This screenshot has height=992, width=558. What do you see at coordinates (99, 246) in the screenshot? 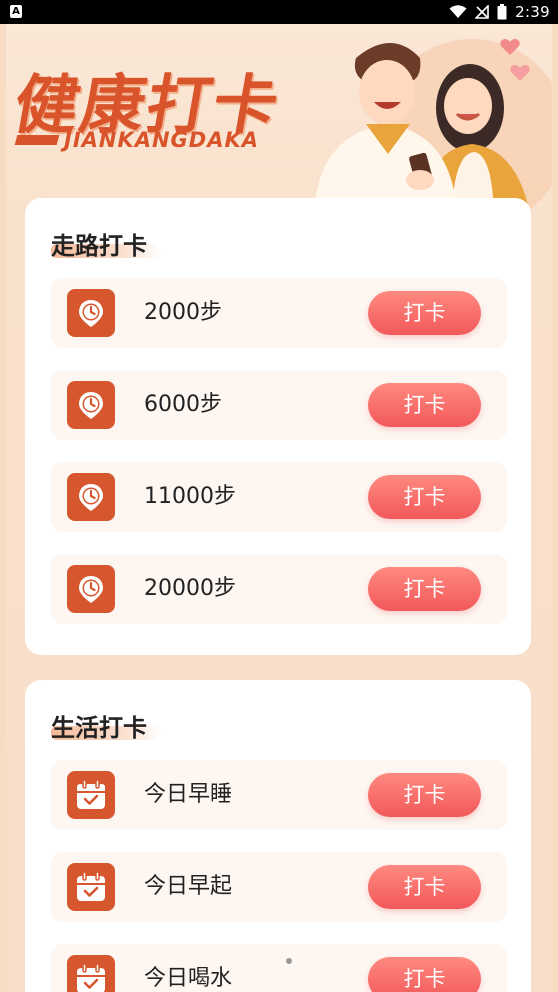
I see `walk-section-title: 走路打卡` at bounding box center [99, 246].